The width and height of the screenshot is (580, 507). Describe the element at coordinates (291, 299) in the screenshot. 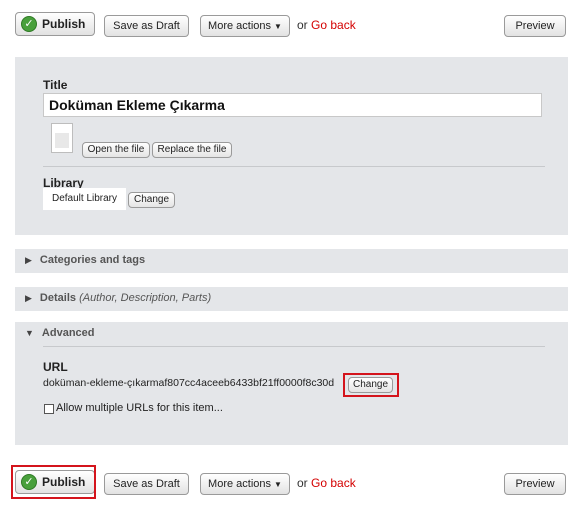

I see `details-section: ▶ Details (Author, Description, Parts)` at that location.